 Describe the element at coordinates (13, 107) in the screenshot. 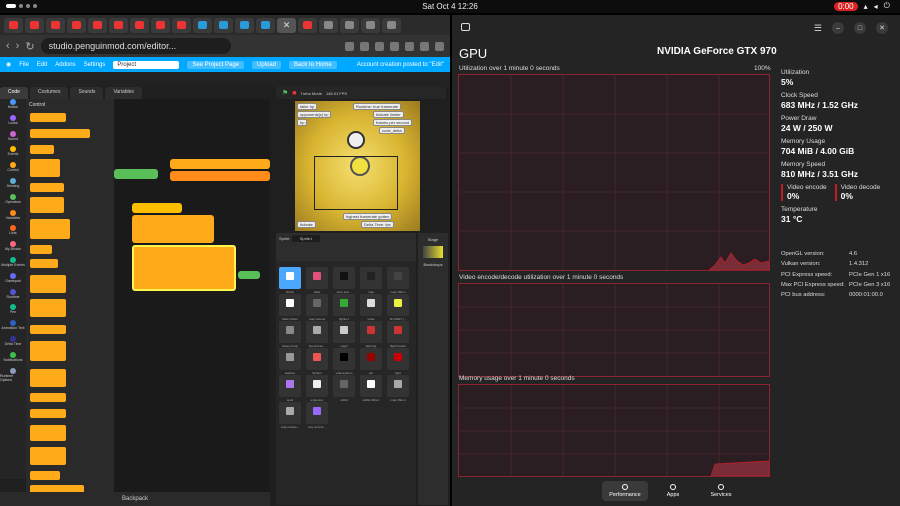

I see `category-item: Motion` at that location.